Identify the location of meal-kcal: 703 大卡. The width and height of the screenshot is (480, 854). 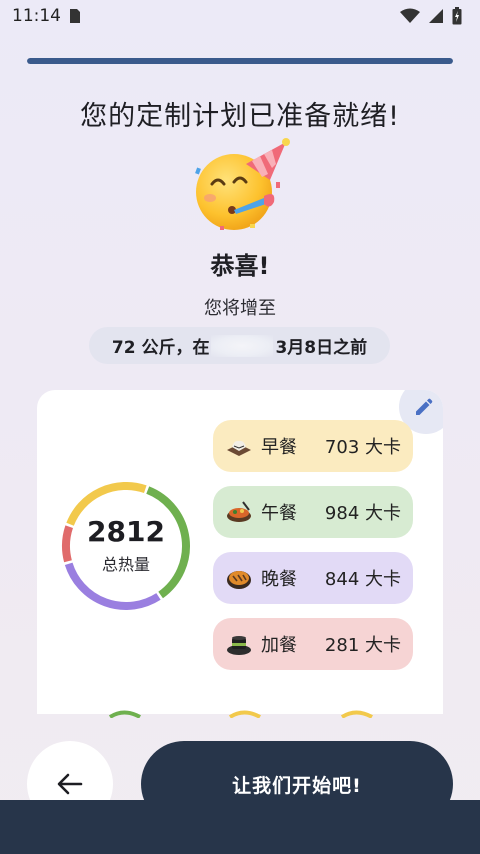
(362, 447).